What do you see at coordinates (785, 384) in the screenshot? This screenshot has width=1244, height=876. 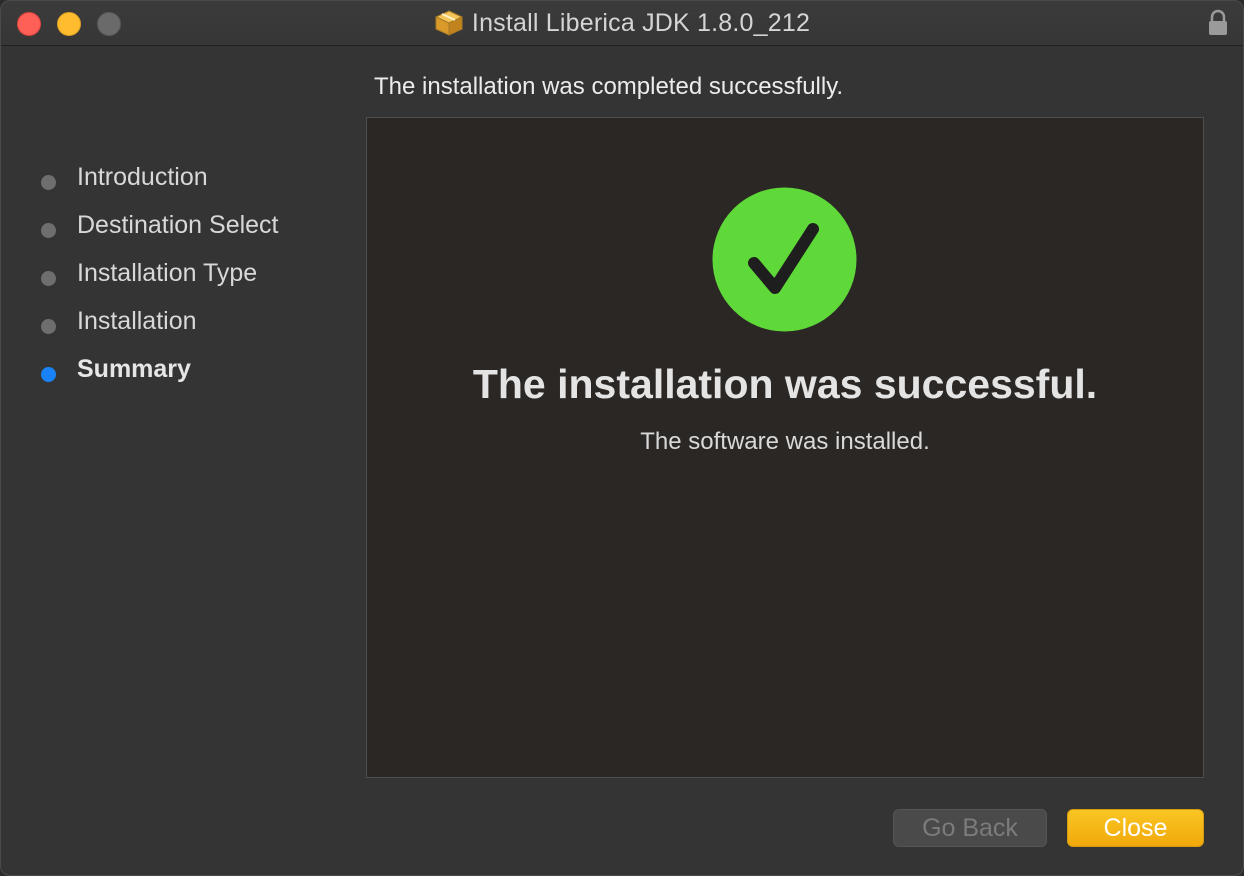 I see `success-title: The installation was successful.` at bounding box center [785, 384].